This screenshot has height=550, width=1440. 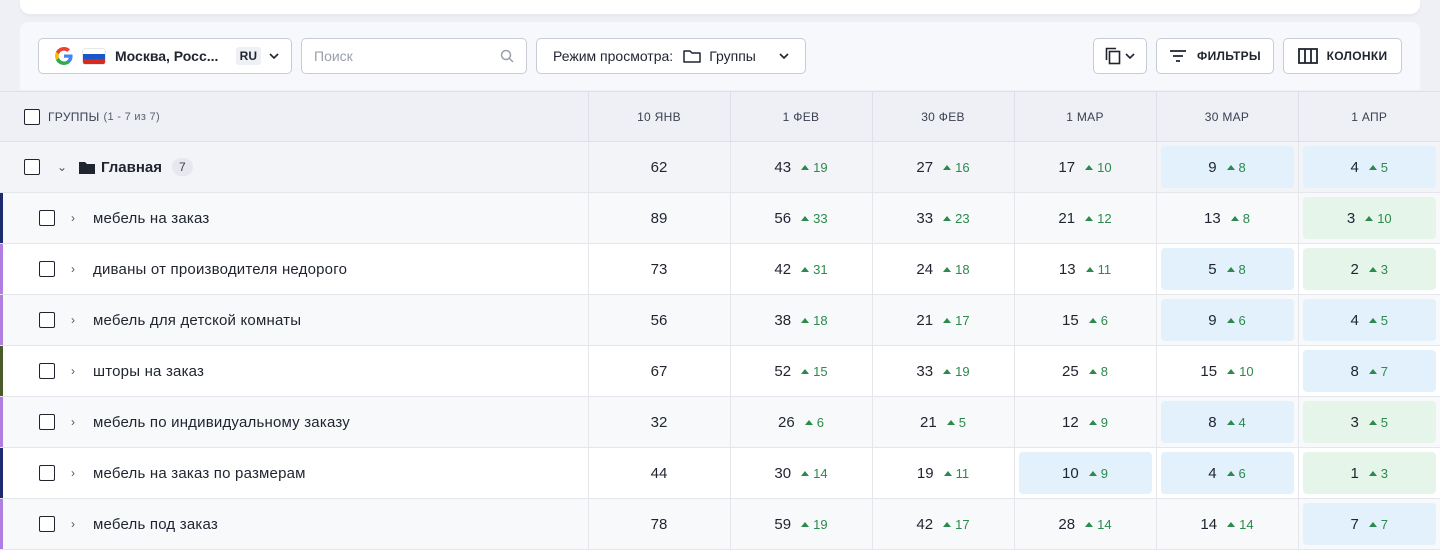 What do you see at coordinates (1342, 56) in the screenshot?
I see `columns-button: КОЛОНКИ` at bounding box center [1342, 56].